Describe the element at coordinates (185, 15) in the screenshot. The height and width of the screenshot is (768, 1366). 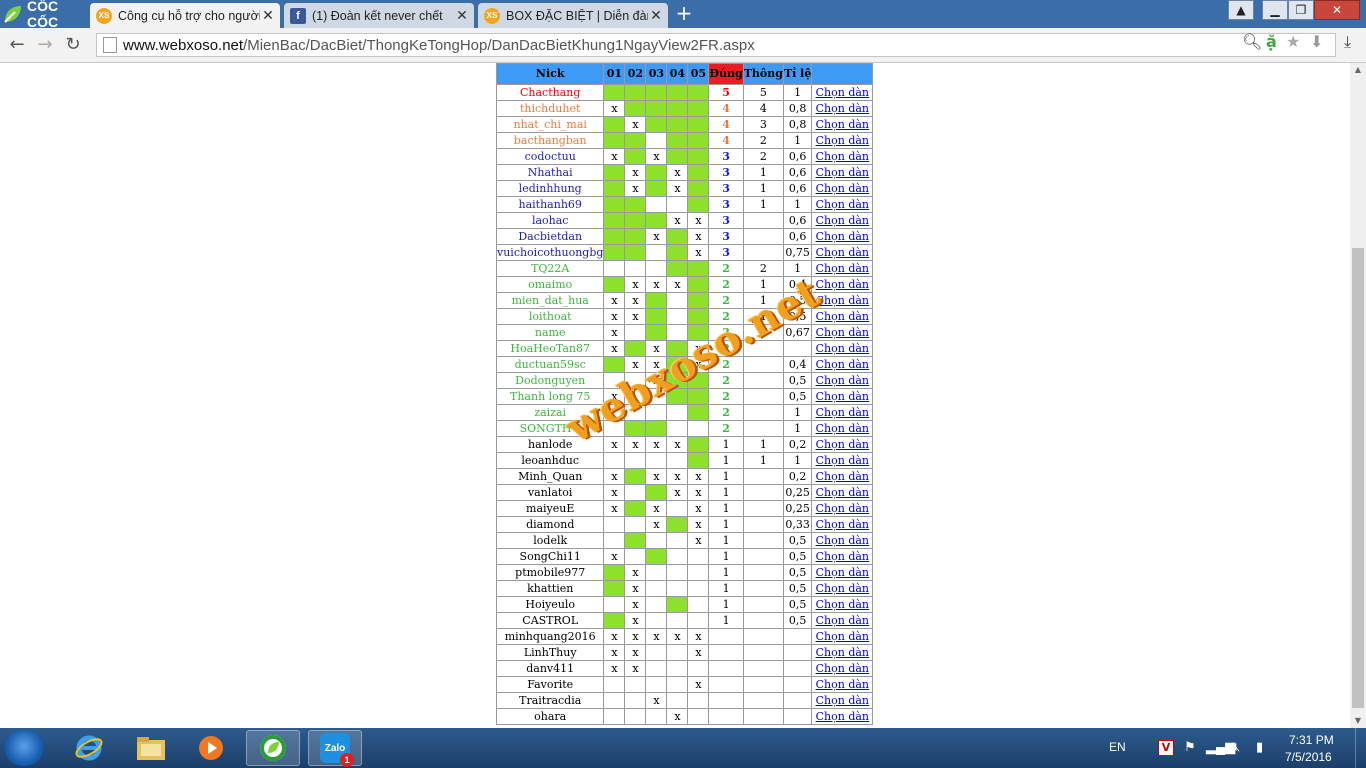
I see `tab-active: XS Công cụ hỗ trợ cho người ✕` at that location.